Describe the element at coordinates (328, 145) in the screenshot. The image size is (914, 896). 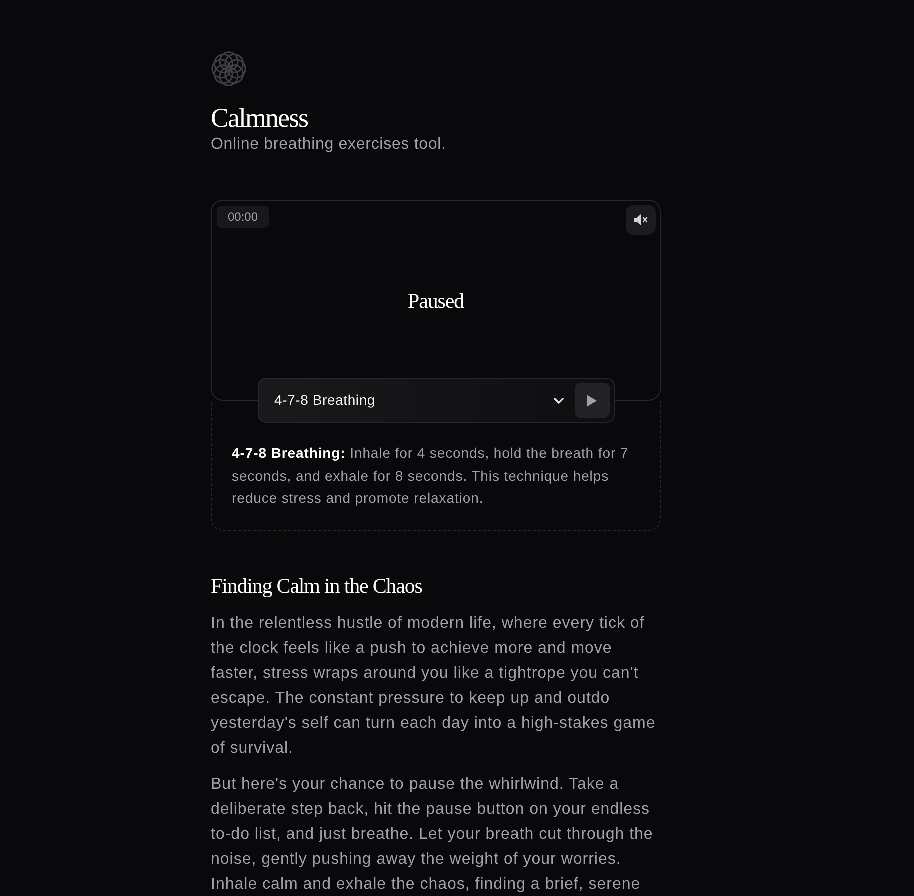
I see `app-subtitle: Online breathing exercises tool.` at that location.